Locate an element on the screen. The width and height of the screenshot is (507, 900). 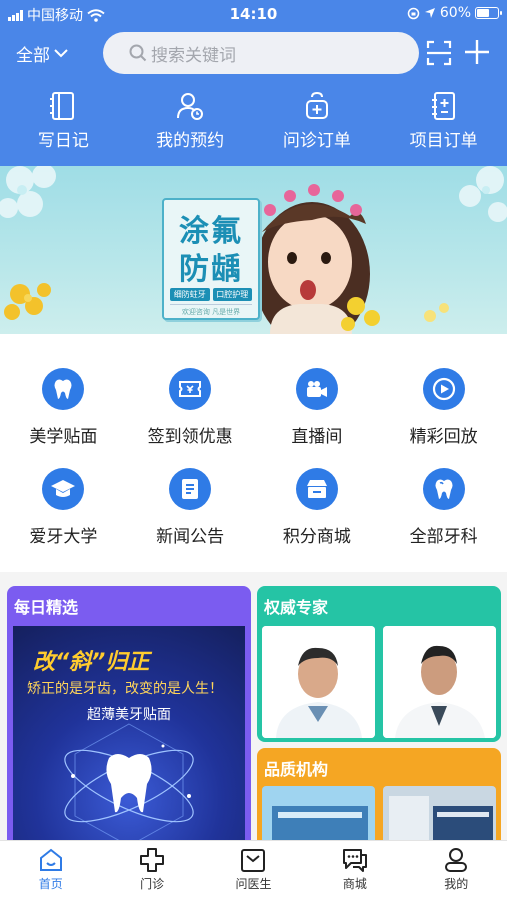
service-dental-university: 爱牙大学 is located at coordinates (63, 507).